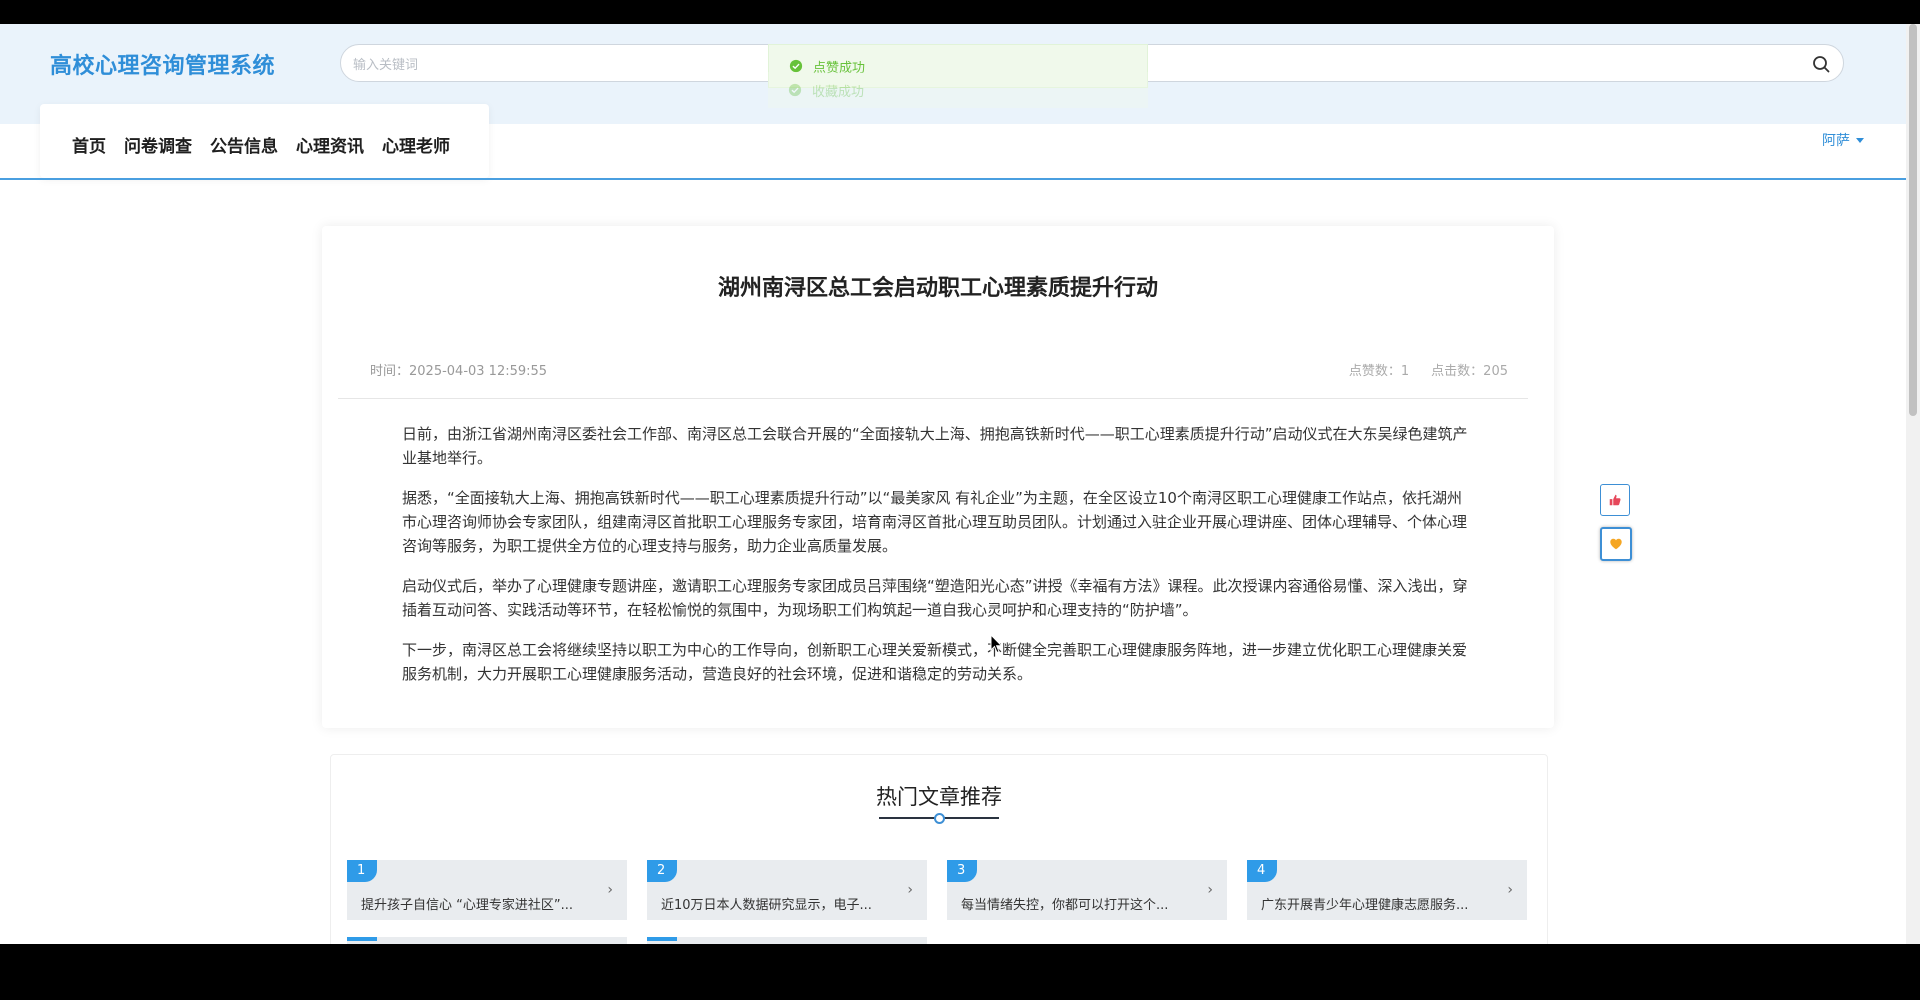  I want to click on favorite-button, so click(1616, 544).